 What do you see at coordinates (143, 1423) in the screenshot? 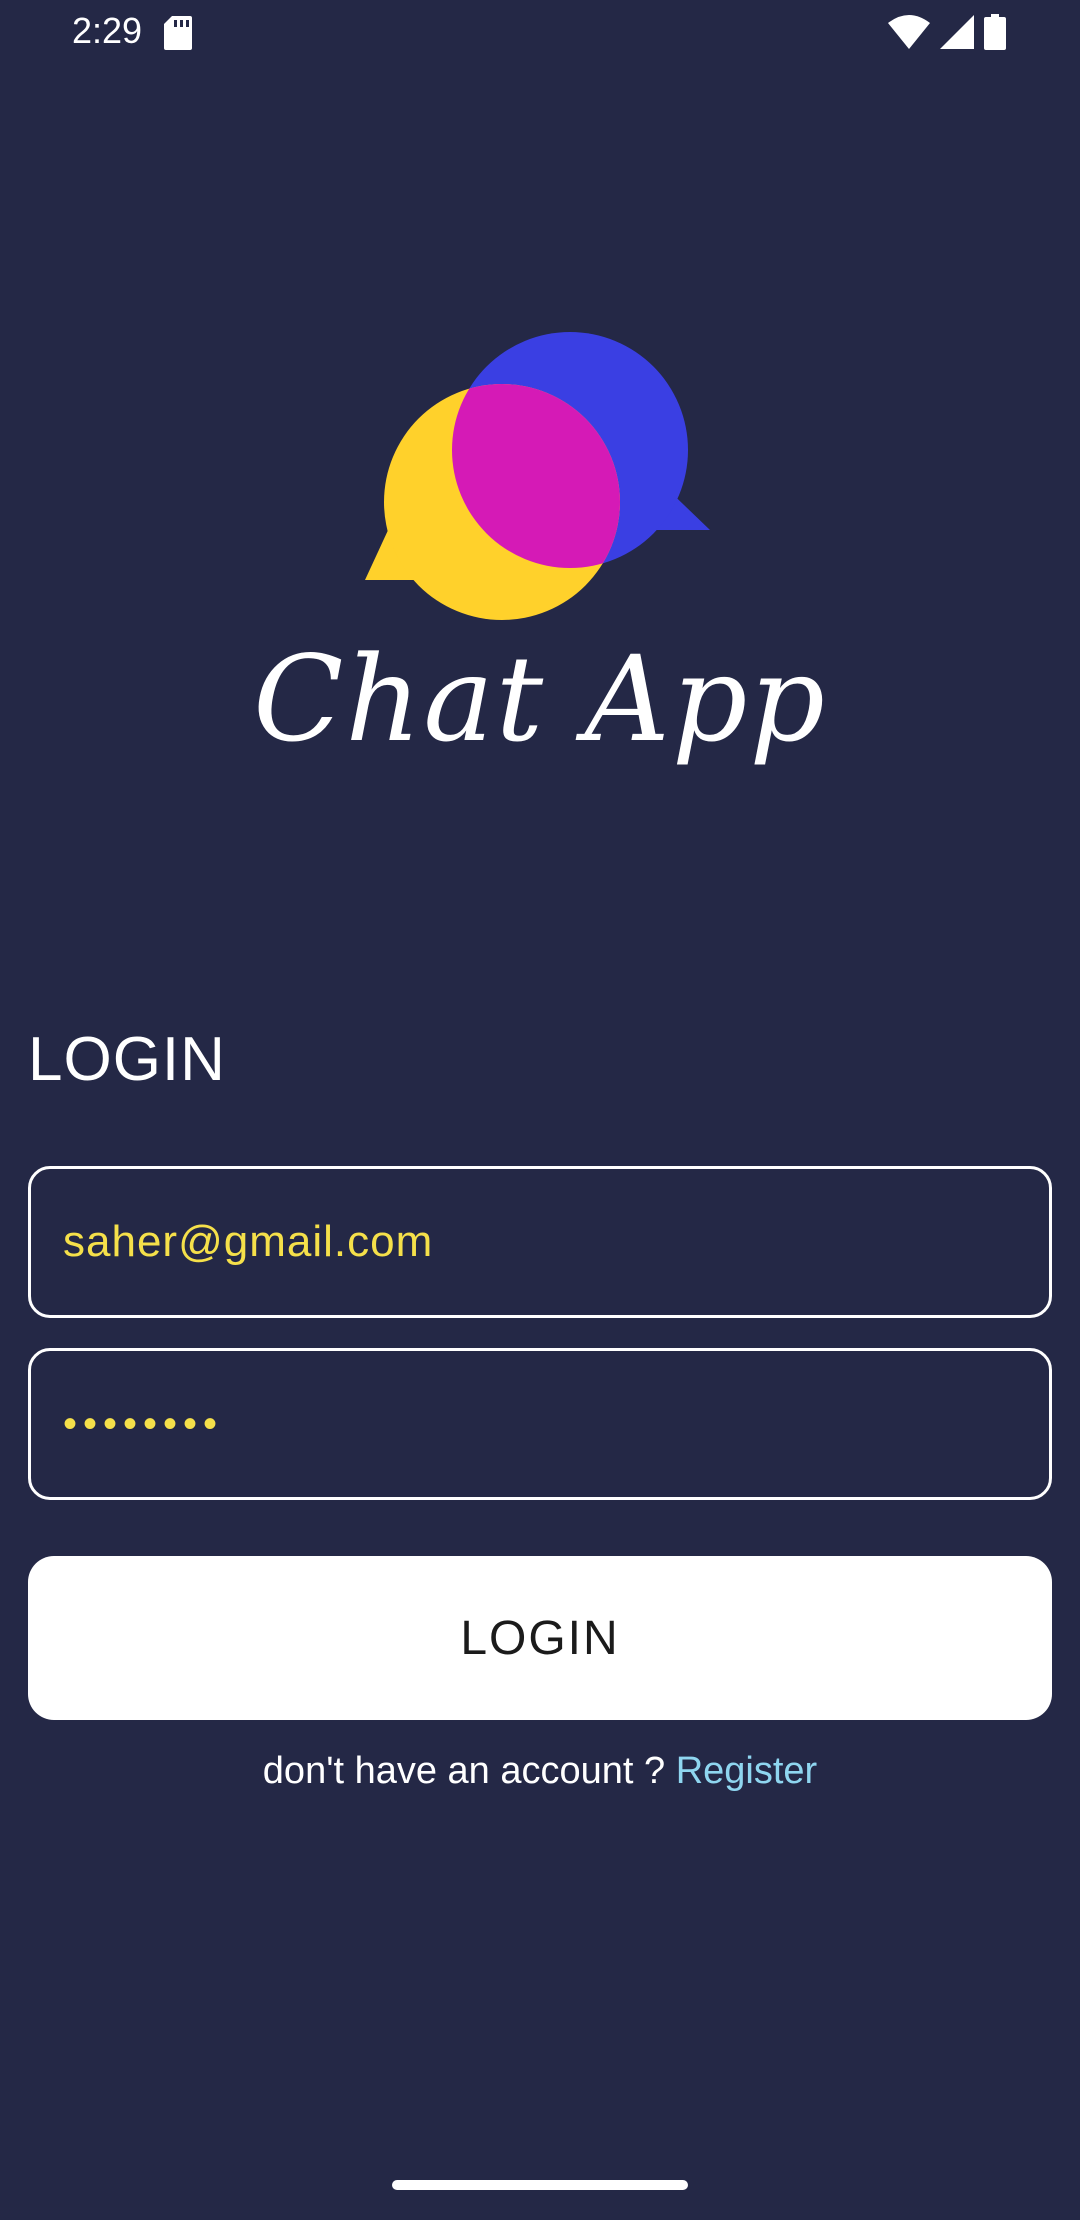
I see `password-value: ••••••••` at bounding box center [143, 1423].